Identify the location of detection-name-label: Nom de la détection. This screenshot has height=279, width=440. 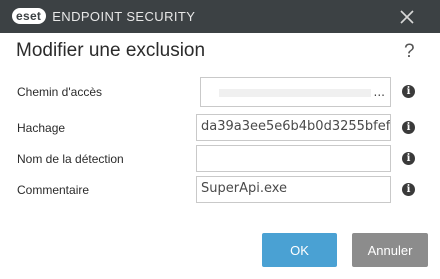
(70, 159).